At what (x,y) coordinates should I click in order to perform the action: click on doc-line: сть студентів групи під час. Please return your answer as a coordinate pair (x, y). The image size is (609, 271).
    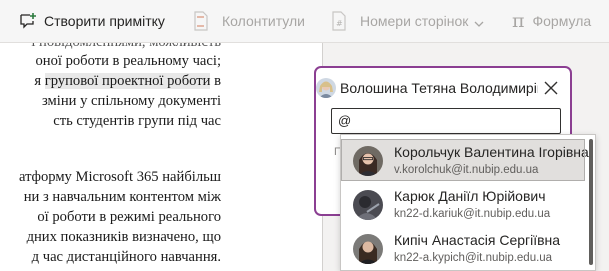
    Looking at the image, I should click on (137, 121).